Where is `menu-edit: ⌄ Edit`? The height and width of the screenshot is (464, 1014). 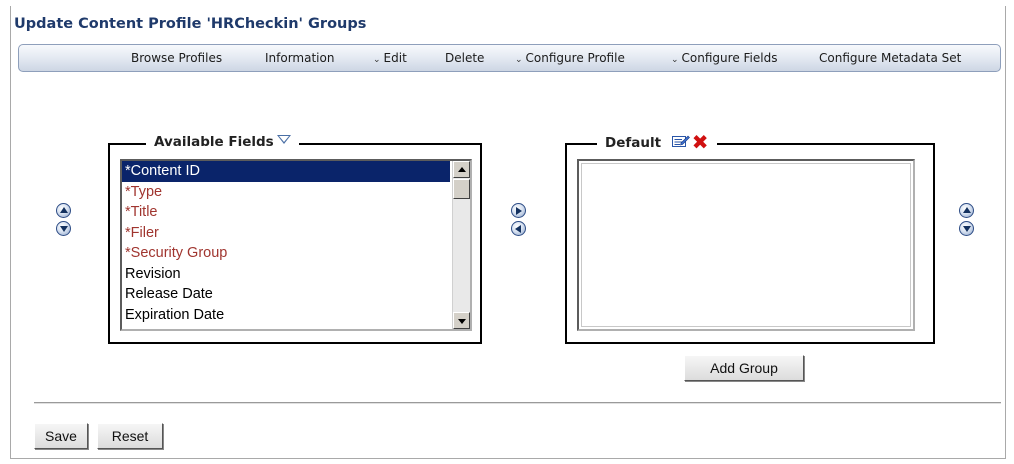 menu-edit: ⌄ Edit is located at coordinates (390, 58).